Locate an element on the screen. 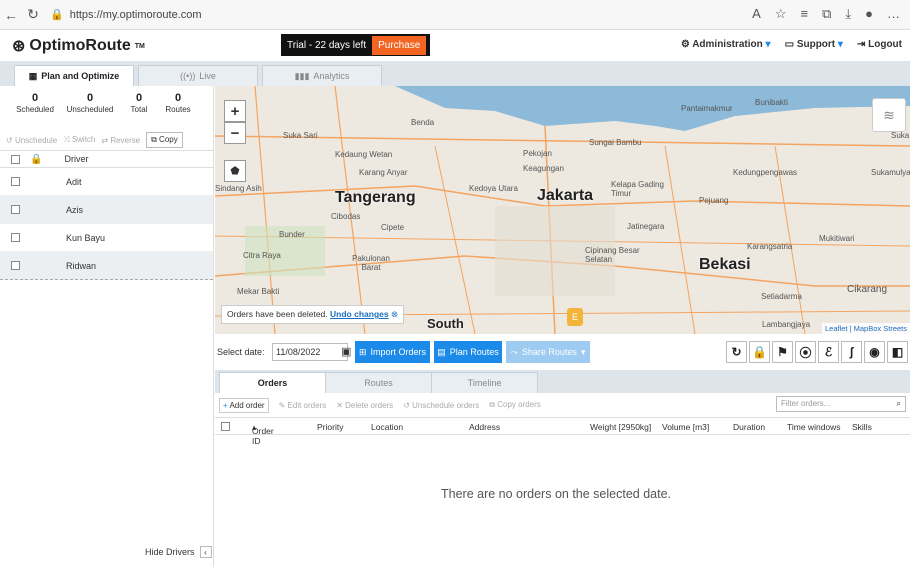 This screenshot has height=567, width=910. driver-row: Ridwan is located at coordinates (106, 266).